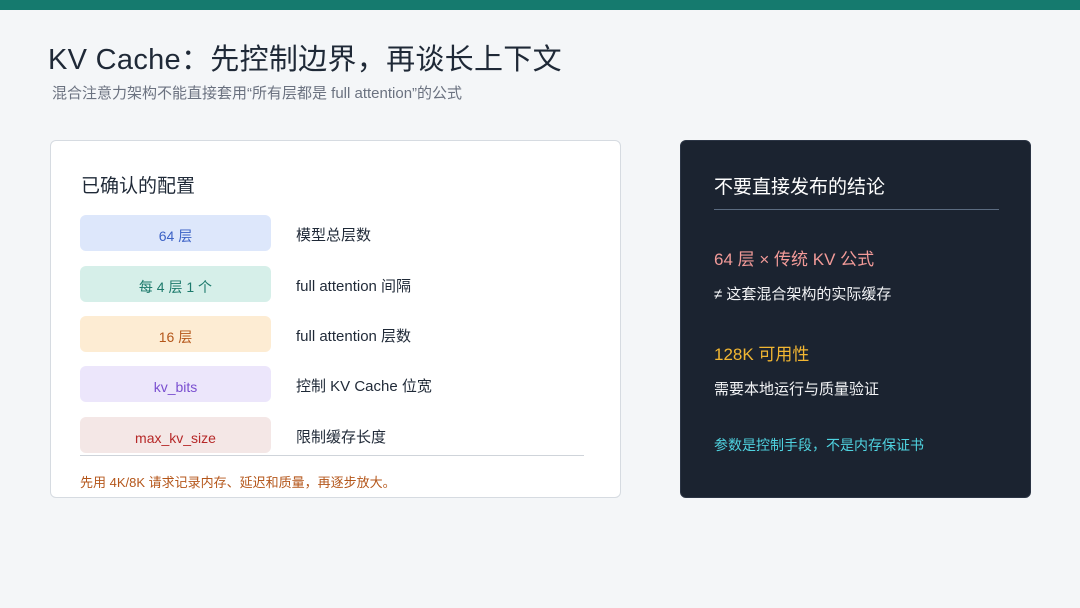 This screenshot has width=1080, height=608. Describe the element at coordinates (238, 482) in the screenshot. I see `config-footnote: 先用 4K/8K 请求记录内存、延迟和质量，再逐步放大。` at that location.